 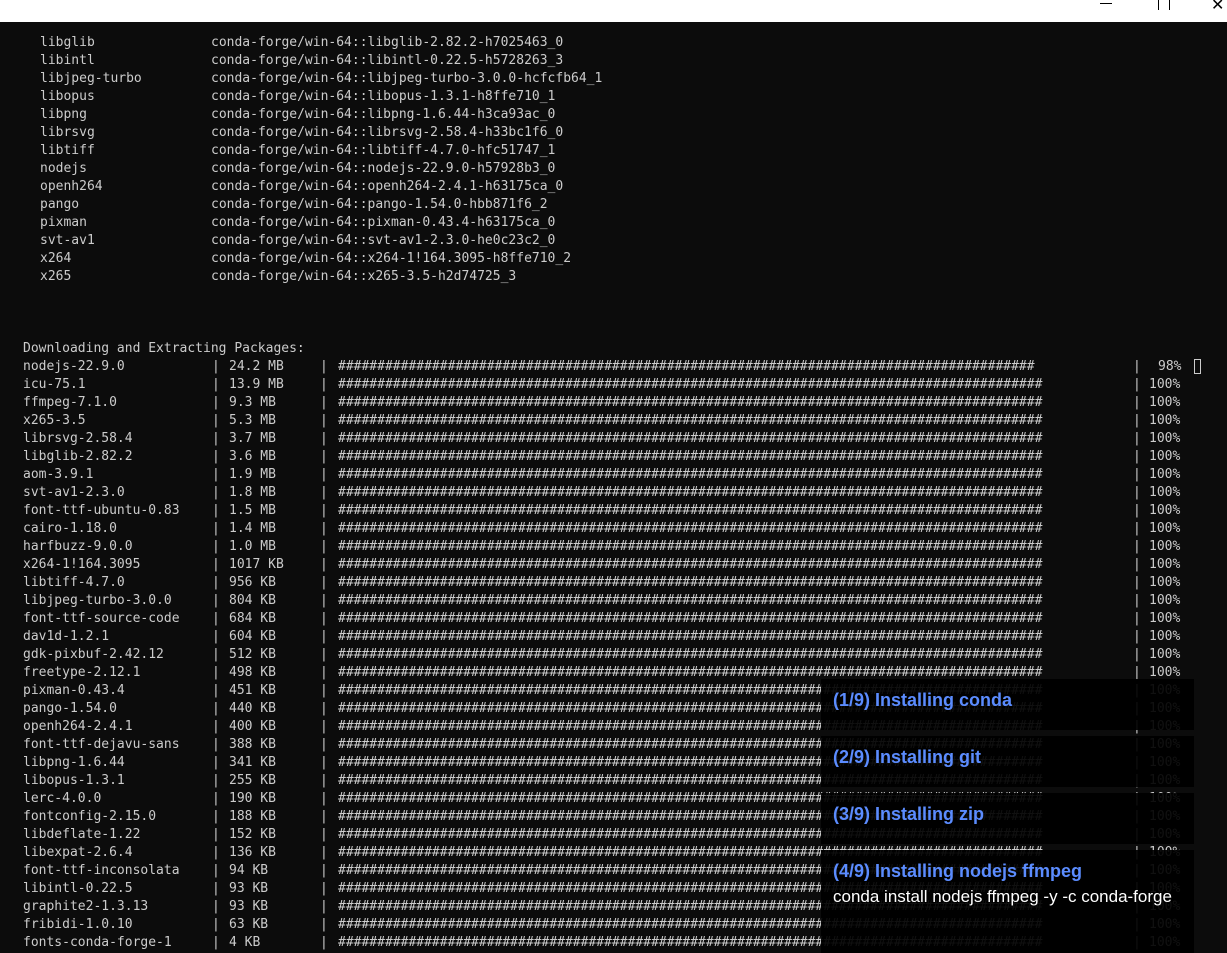 What do you see at coordinates (70, 528) in the screenshot?
I see `download-package-name: cairo-1.18.0` at bounding box center [70, 528].